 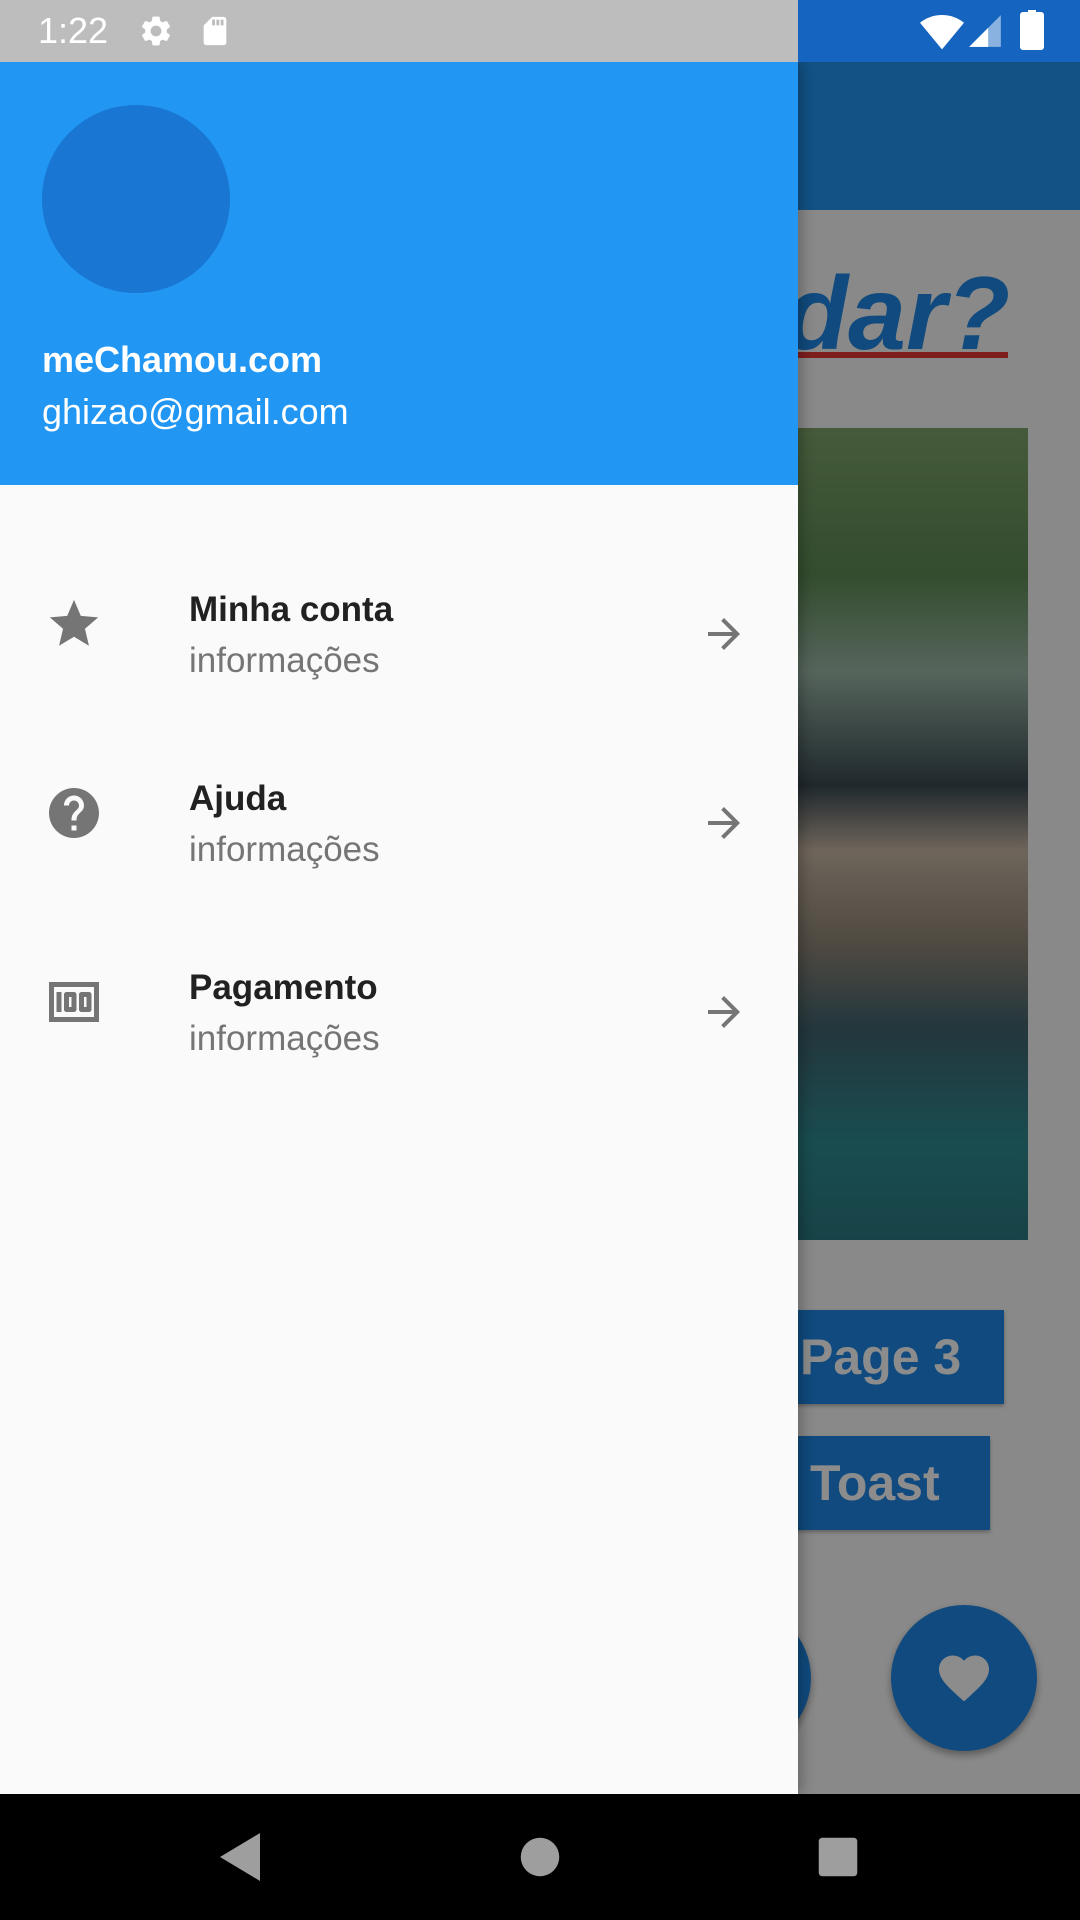 What do you see at coordinates (156, 31) in the screenshot?
I see `settings-icon` at bounding box center [156, 31].